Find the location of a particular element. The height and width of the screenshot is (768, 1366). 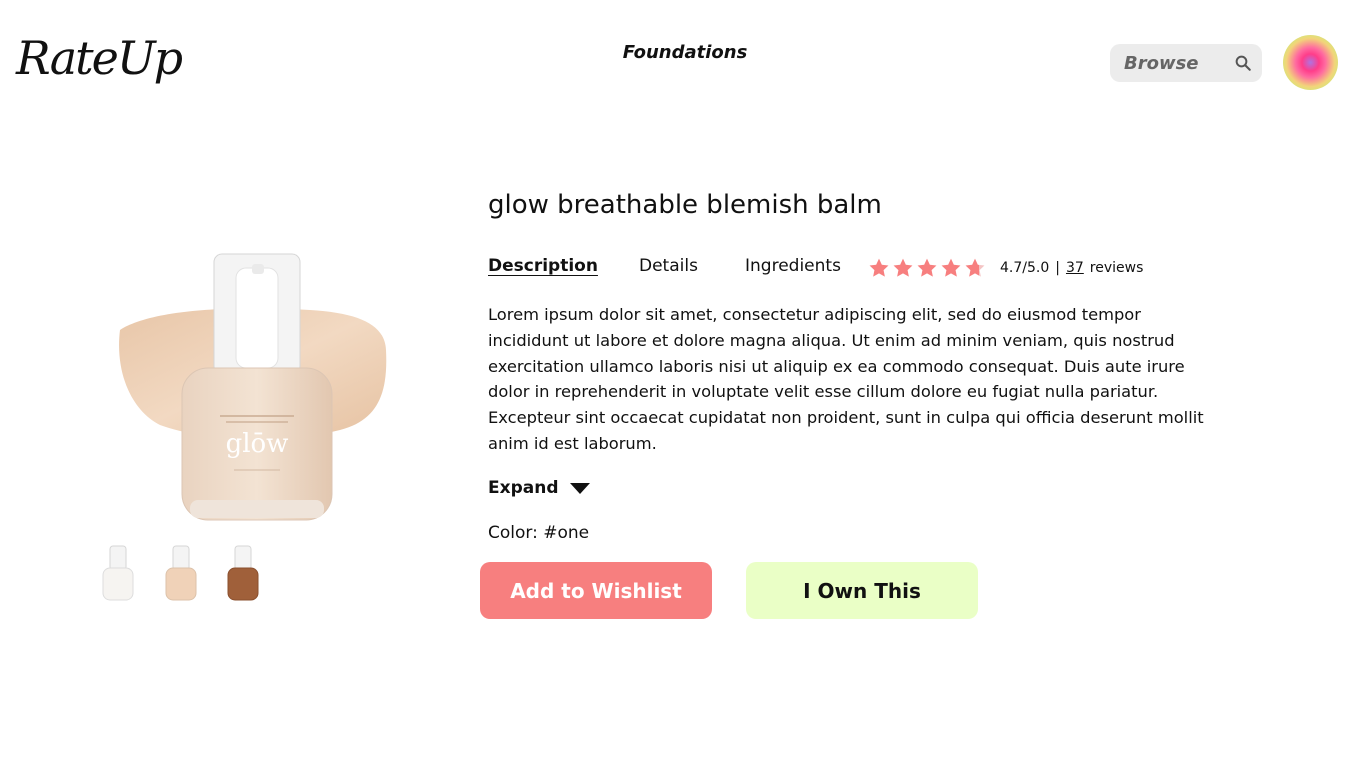

caret-down-icon is located at coordinates (579, 488).